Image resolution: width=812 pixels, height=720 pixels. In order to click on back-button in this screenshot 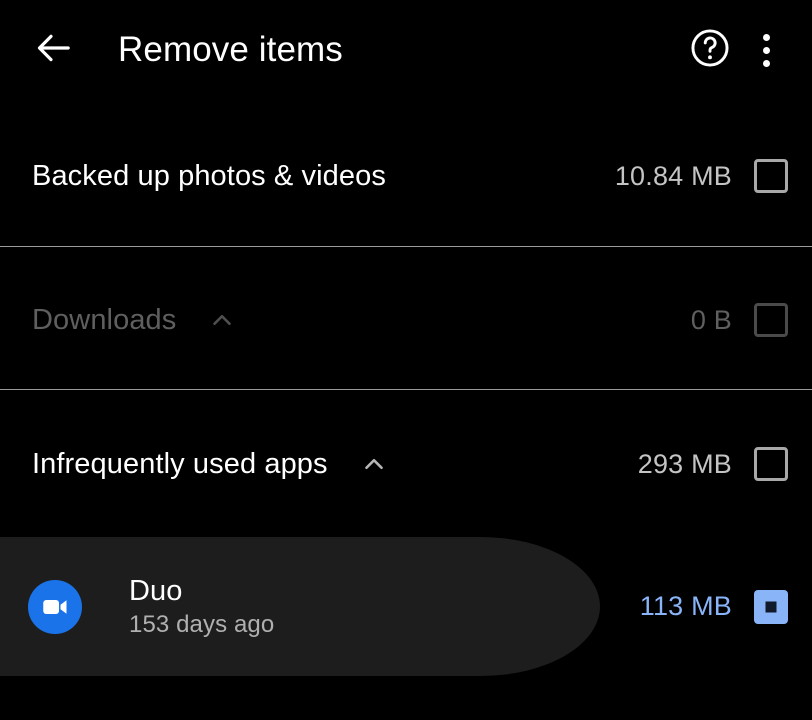, I will do `click(54, 50)`.